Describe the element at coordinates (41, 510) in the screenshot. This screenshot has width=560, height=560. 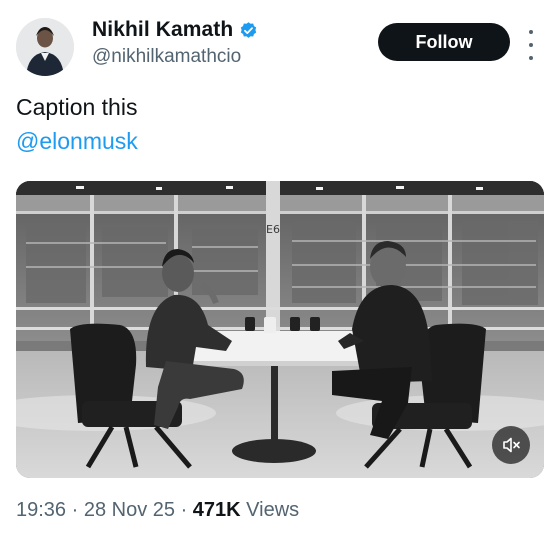
I see `tweet-time: 19:36` at that location.